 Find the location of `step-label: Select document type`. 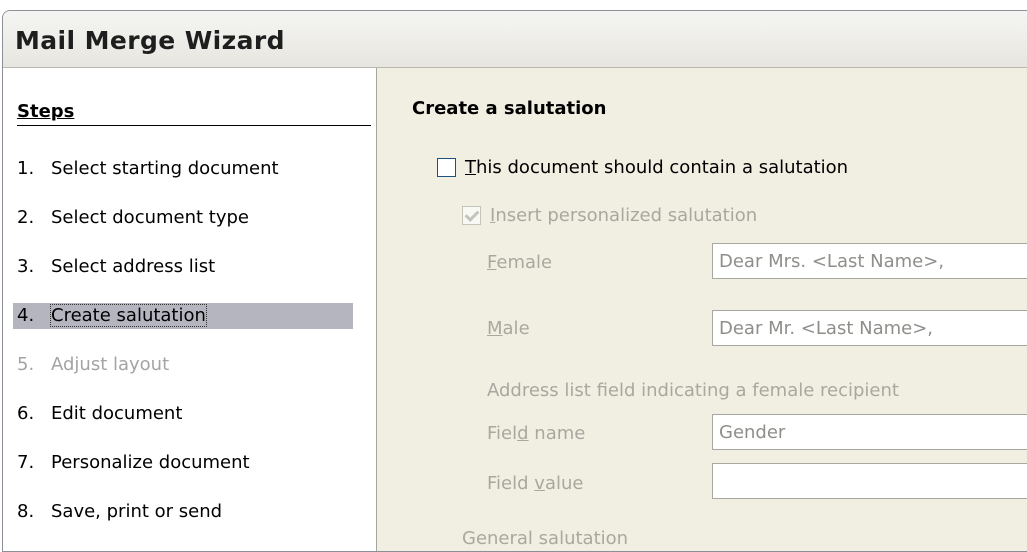

step-label: Select document type is located at coordinates (150, 217).